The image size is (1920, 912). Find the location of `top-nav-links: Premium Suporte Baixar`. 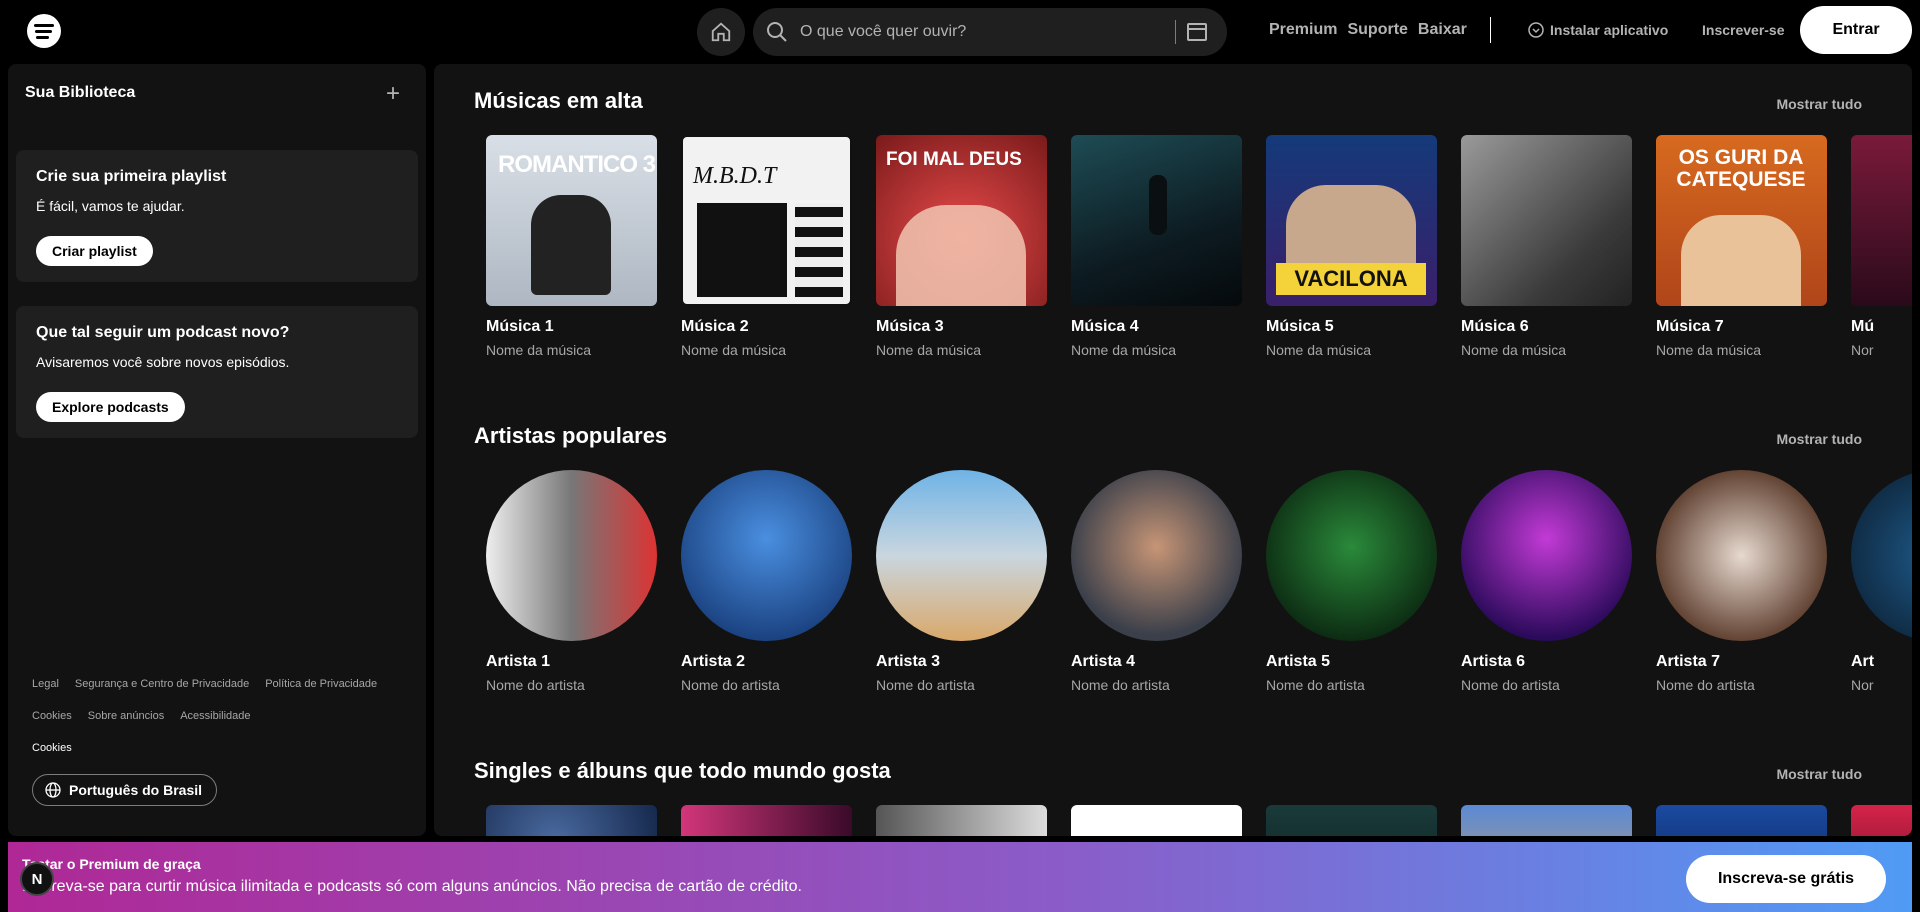

top-nav-links: Premium Suporte Baixar is located at coordinates (1368, 30).